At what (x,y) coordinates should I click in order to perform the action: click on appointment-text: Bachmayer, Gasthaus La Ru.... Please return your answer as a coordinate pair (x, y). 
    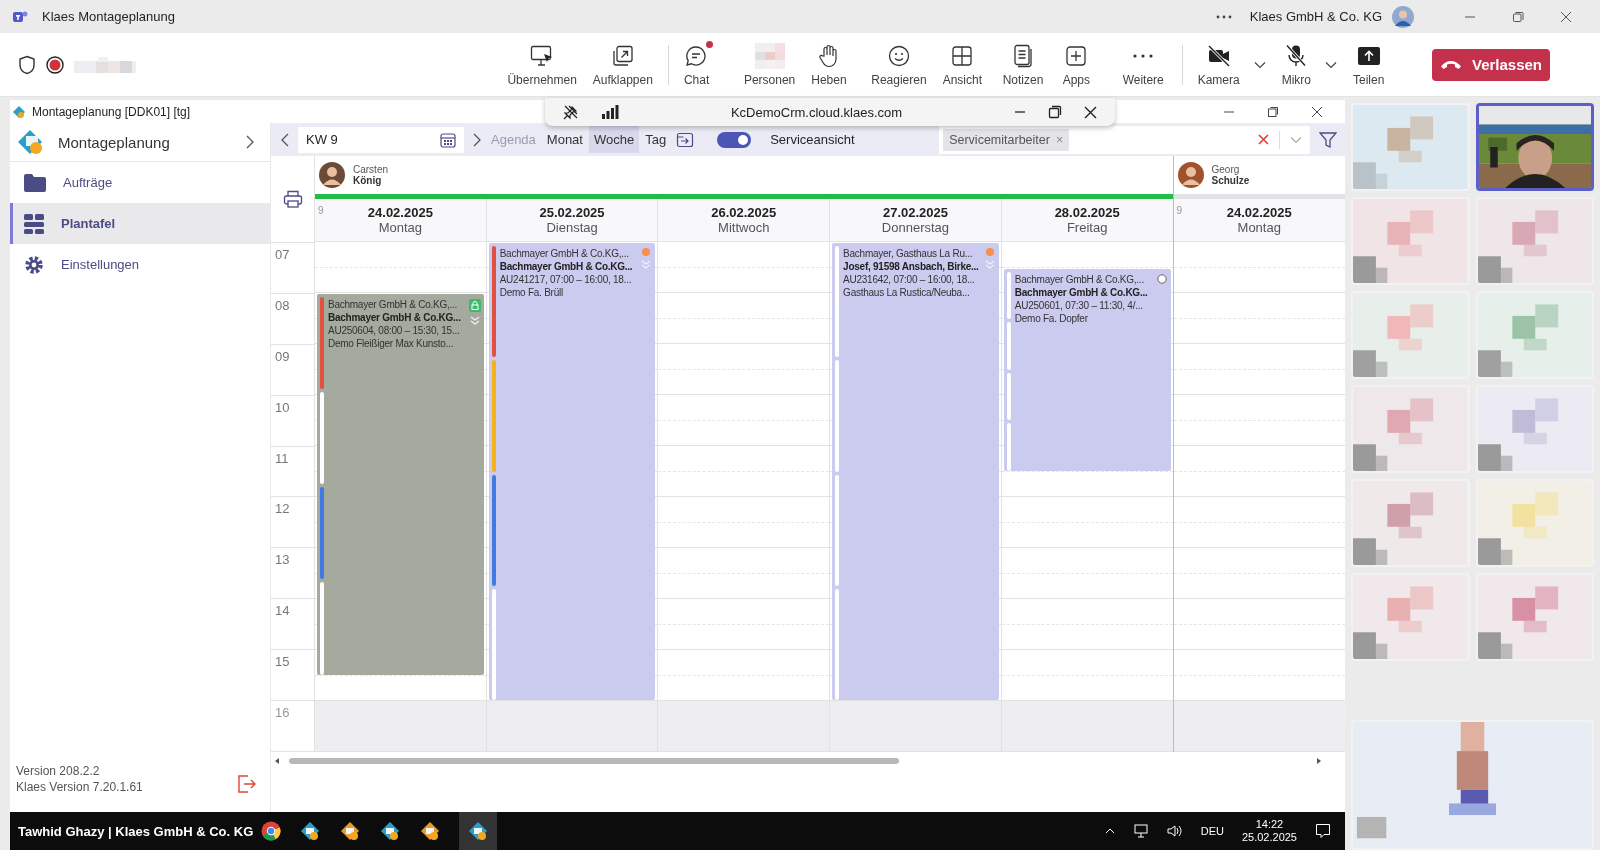
    Looking at the image, I should click on (908, 253).